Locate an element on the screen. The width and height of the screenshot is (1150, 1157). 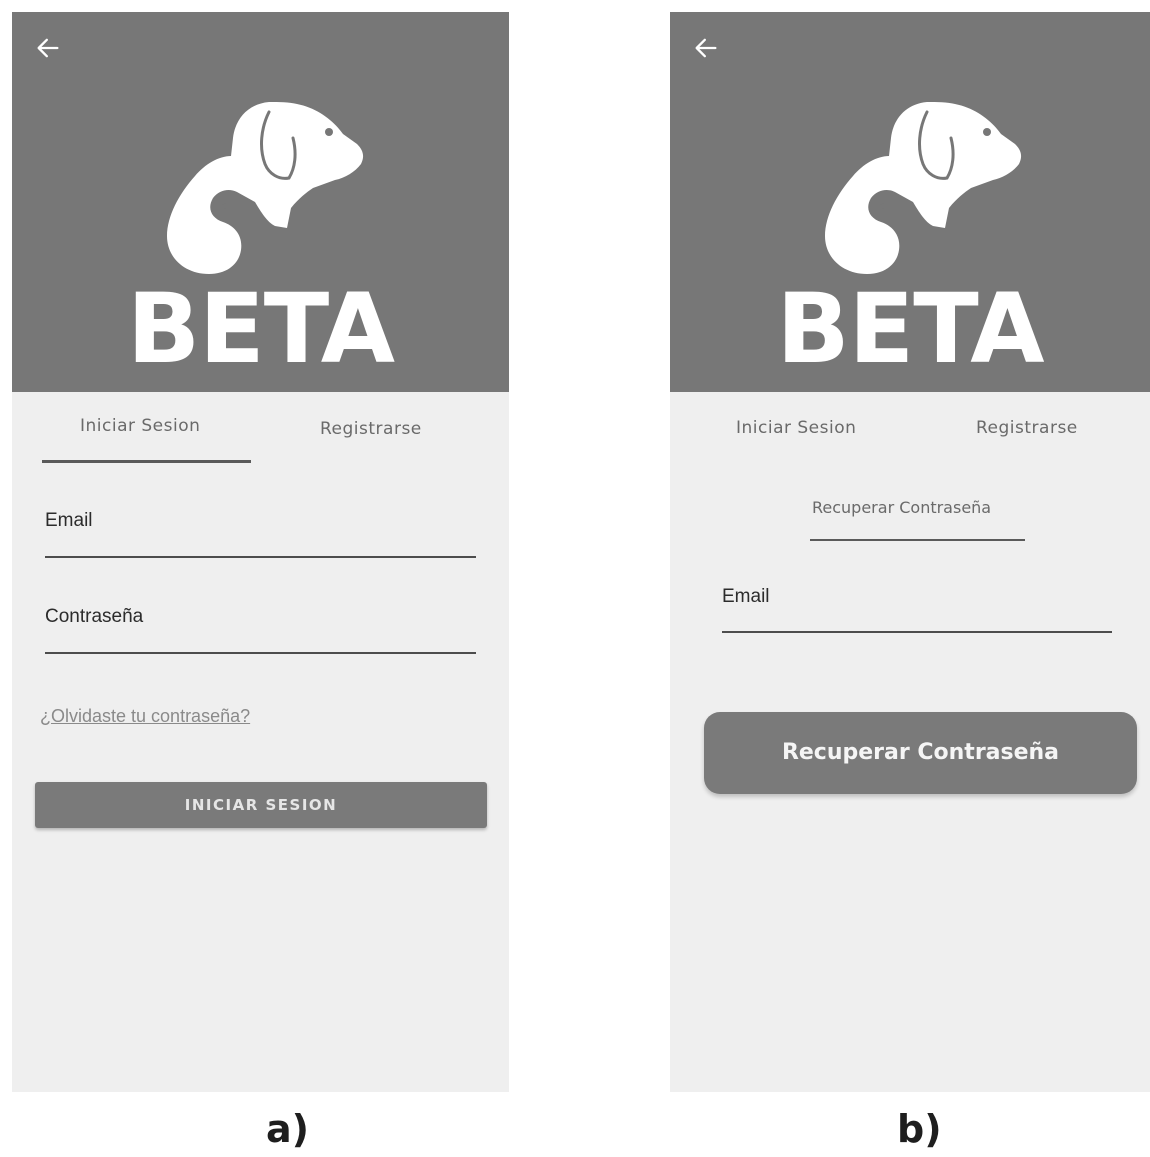
login-button: INICIAR SESION is located at coordinates (261, 805).